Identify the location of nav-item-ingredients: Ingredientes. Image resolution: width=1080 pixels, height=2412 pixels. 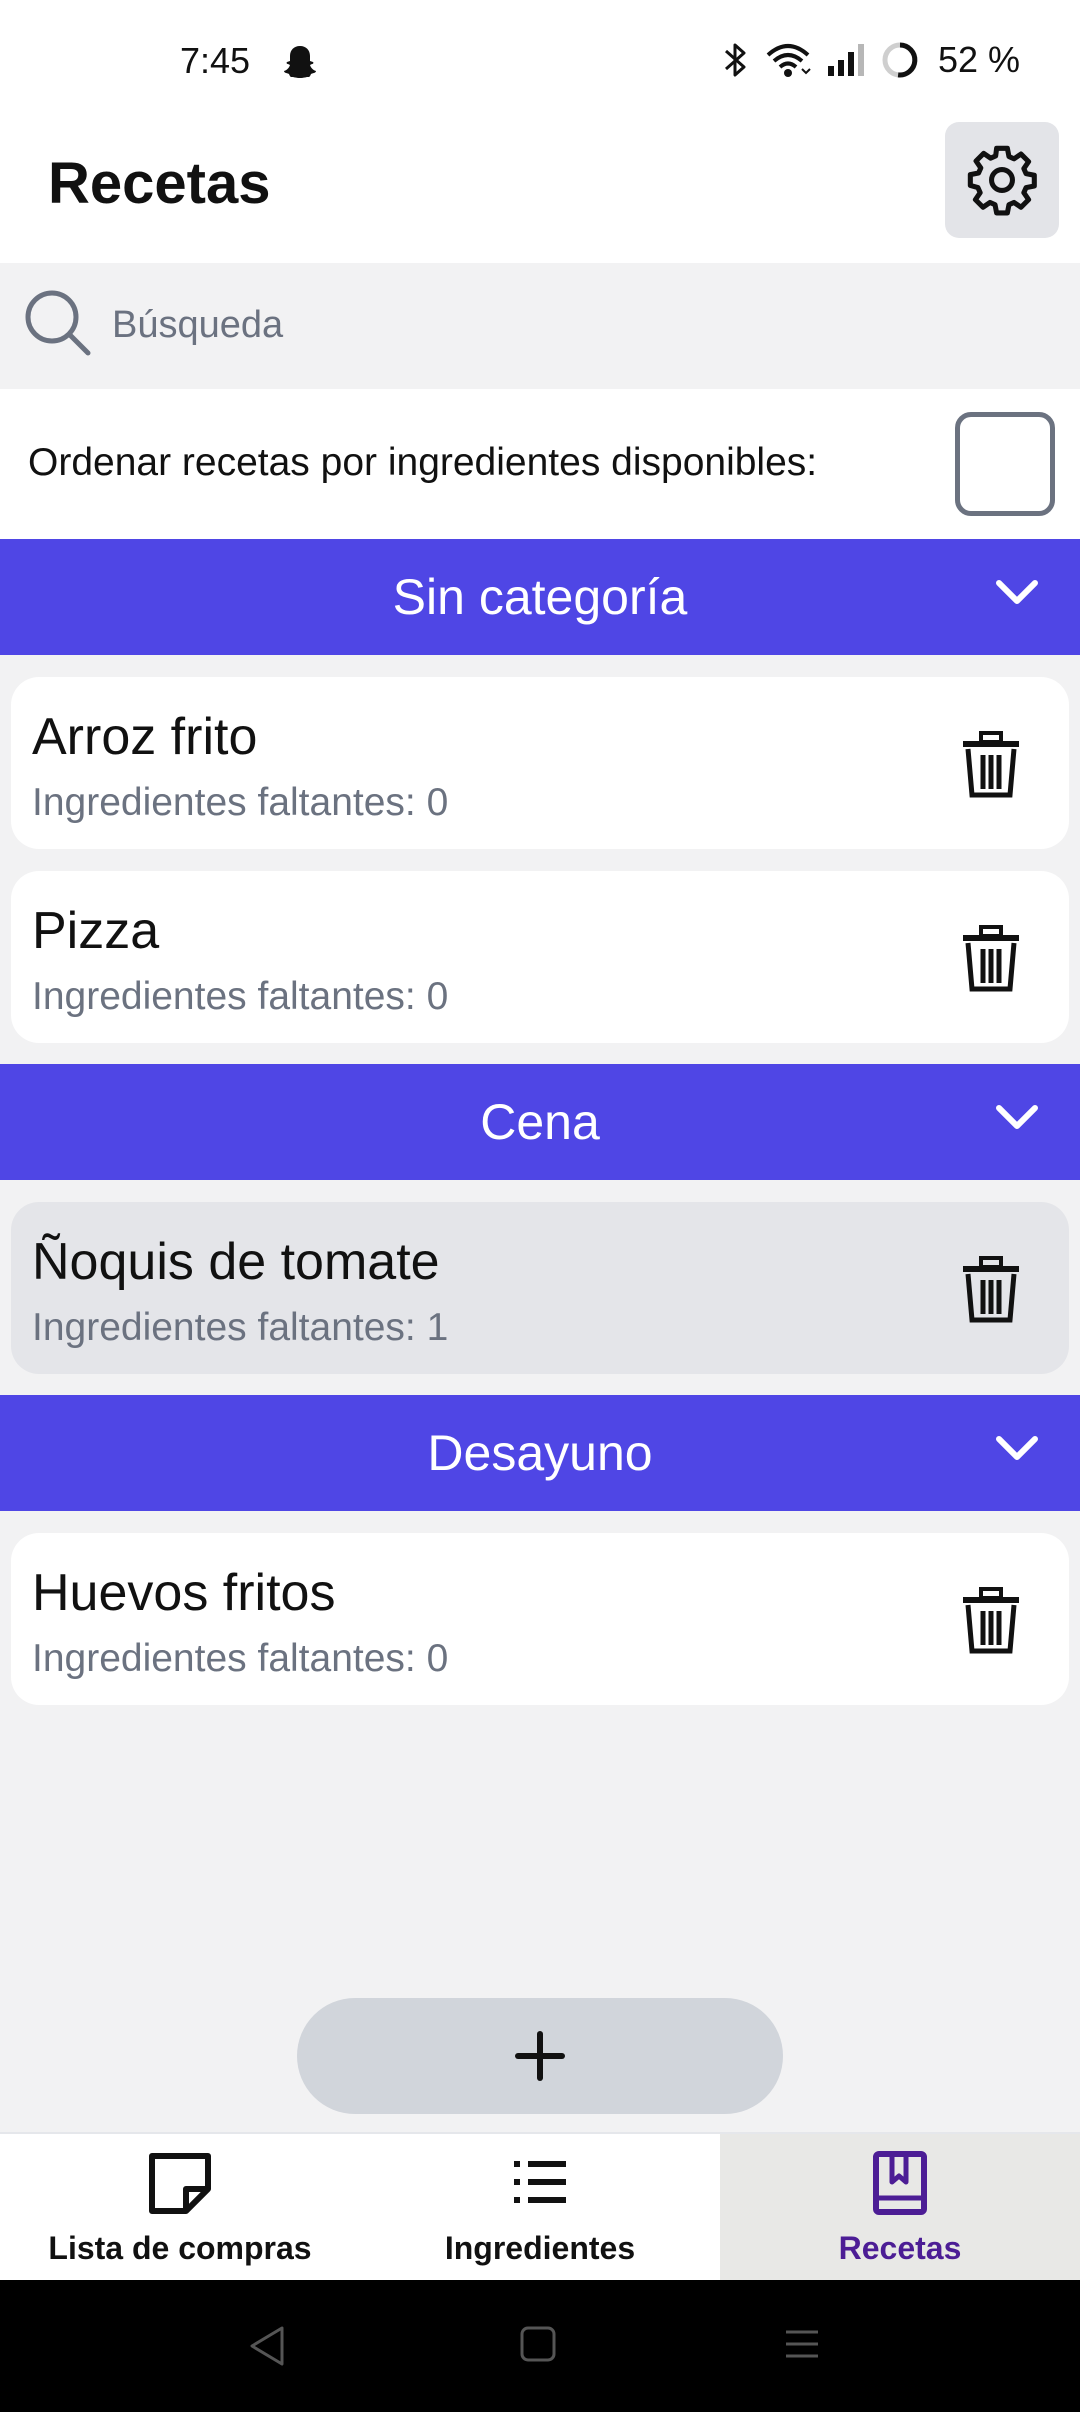
(540, 2208).